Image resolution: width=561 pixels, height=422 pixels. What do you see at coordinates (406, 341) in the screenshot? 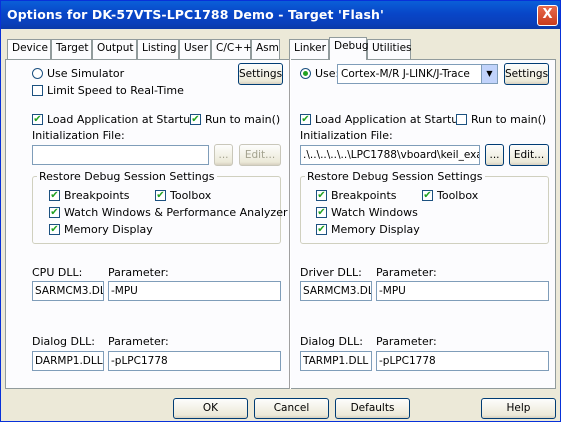
I see `target-dialog-param-label: Parameter:` at bounding box center [406, 341].